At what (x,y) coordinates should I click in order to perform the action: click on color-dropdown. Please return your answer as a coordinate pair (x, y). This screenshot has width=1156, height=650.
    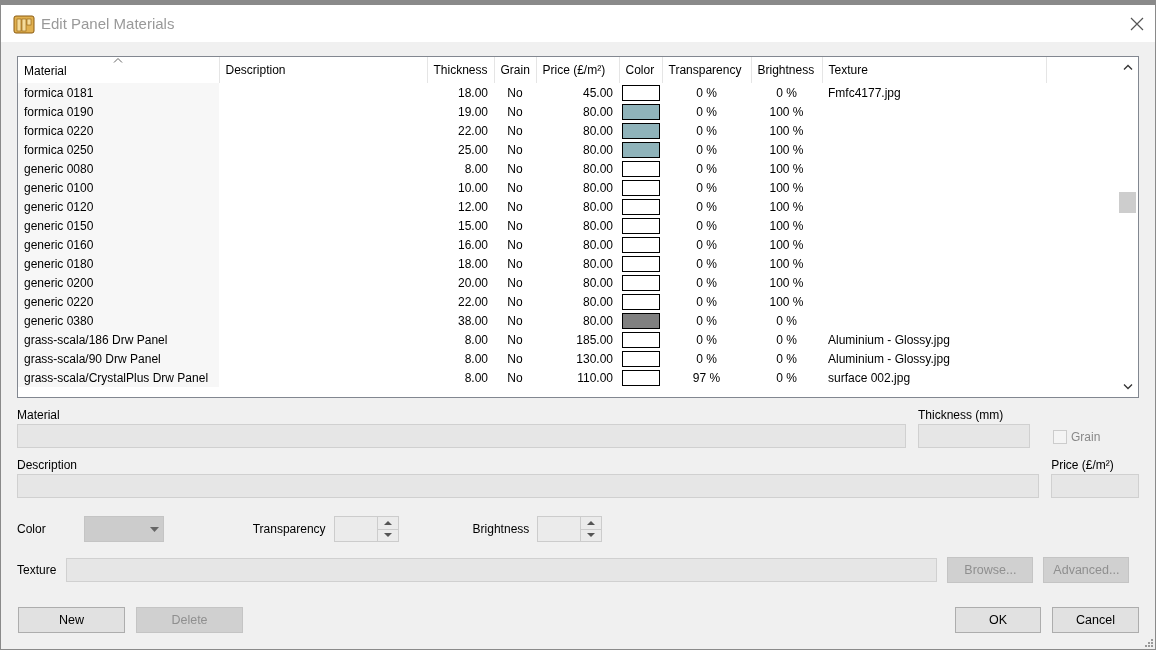
    Looking at the image, I should click on (123, 529).